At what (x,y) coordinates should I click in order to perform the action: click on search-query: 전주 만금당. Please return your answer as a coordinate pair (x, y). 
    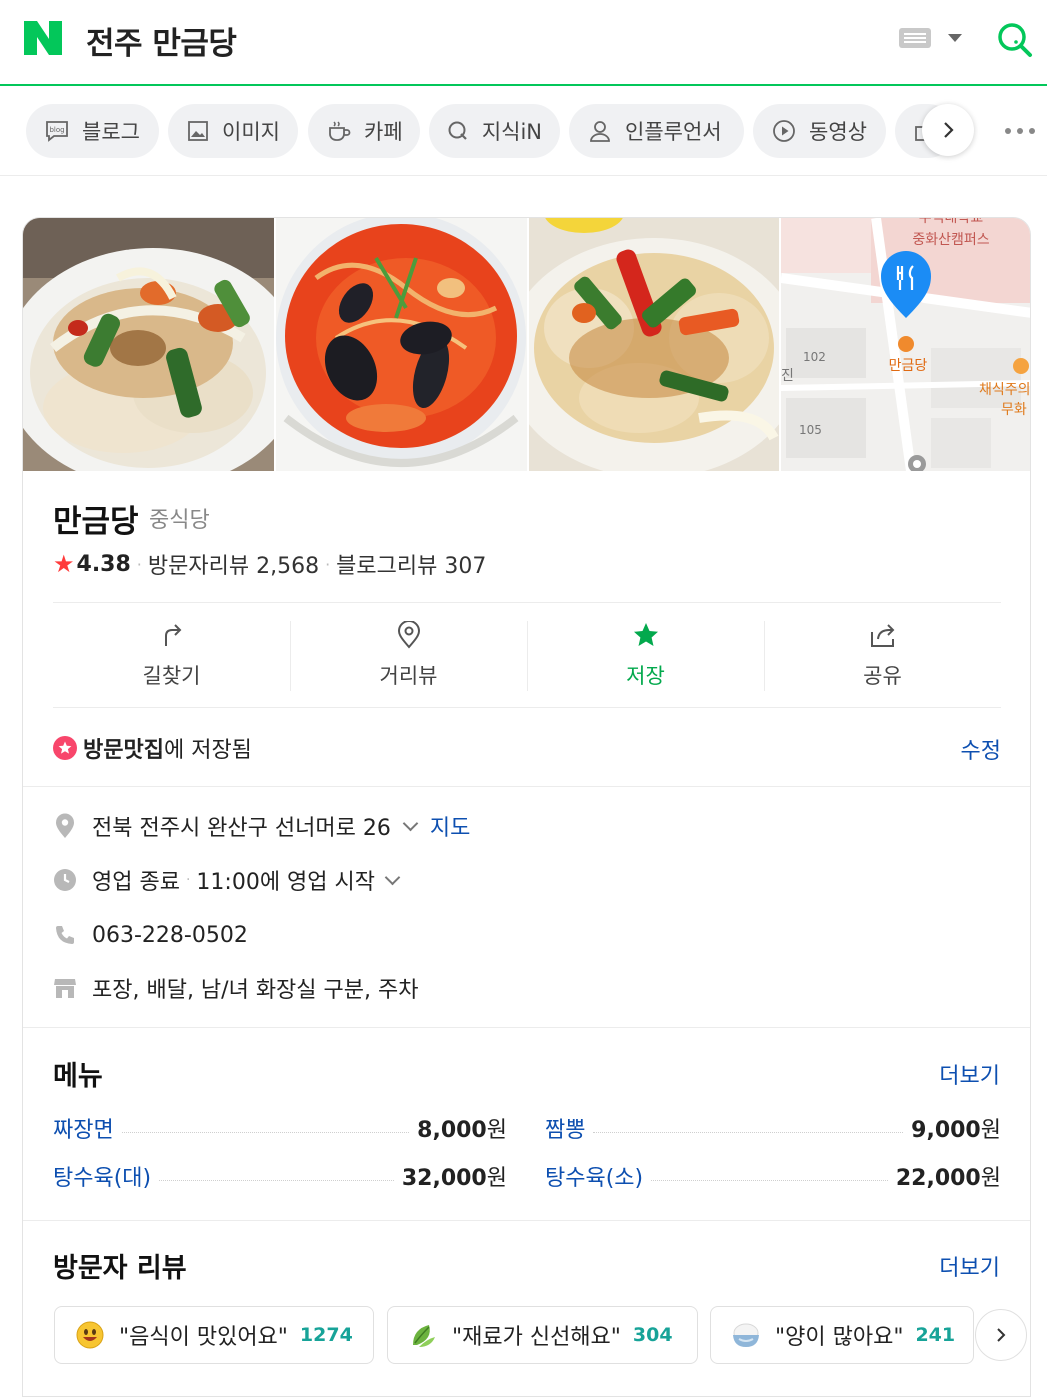
    Looking at the image, I should click on (161, 40).